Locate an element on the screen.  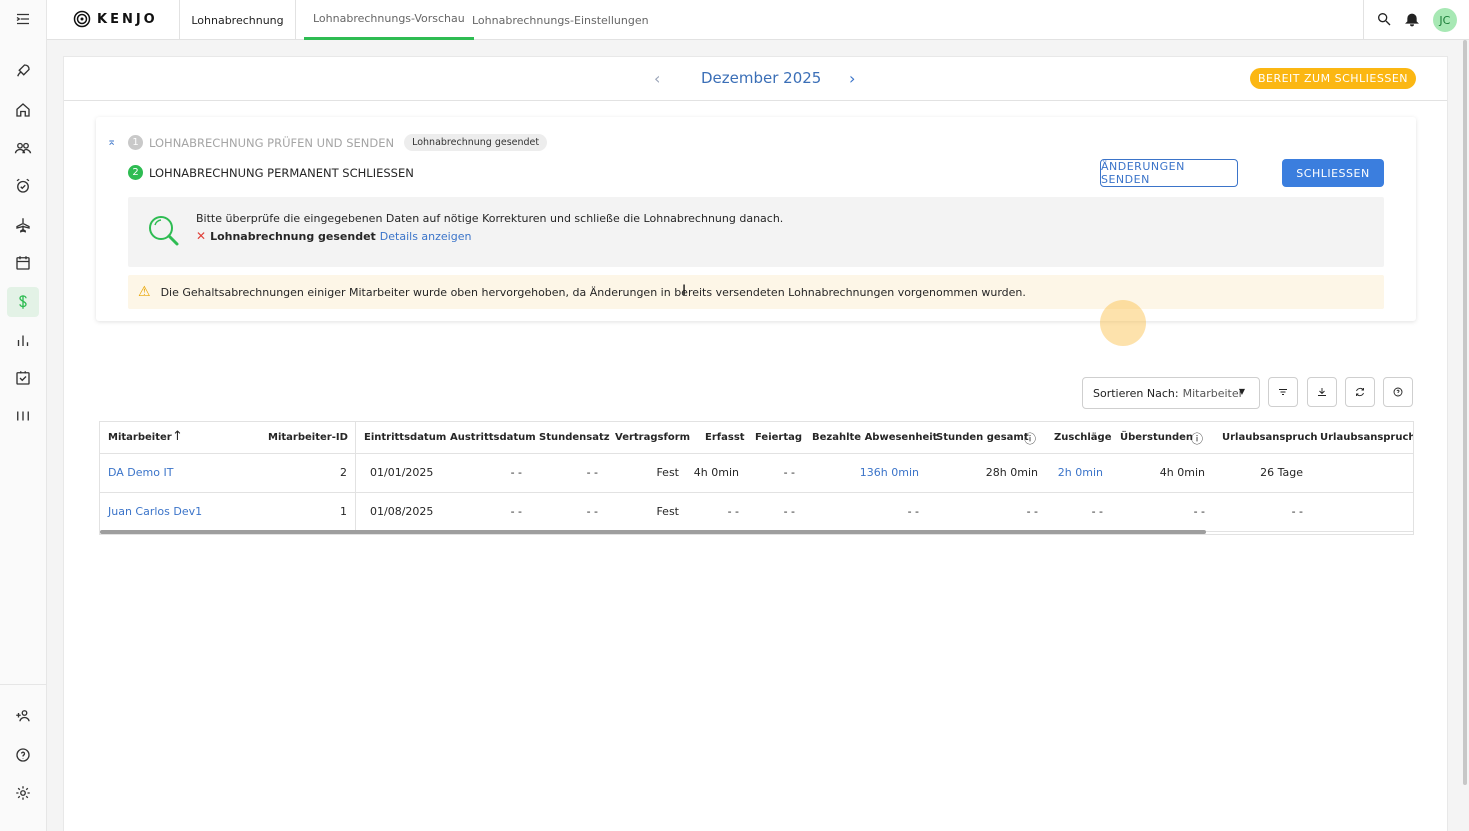
settings-gear-icon is located at coordinates (23, 793).